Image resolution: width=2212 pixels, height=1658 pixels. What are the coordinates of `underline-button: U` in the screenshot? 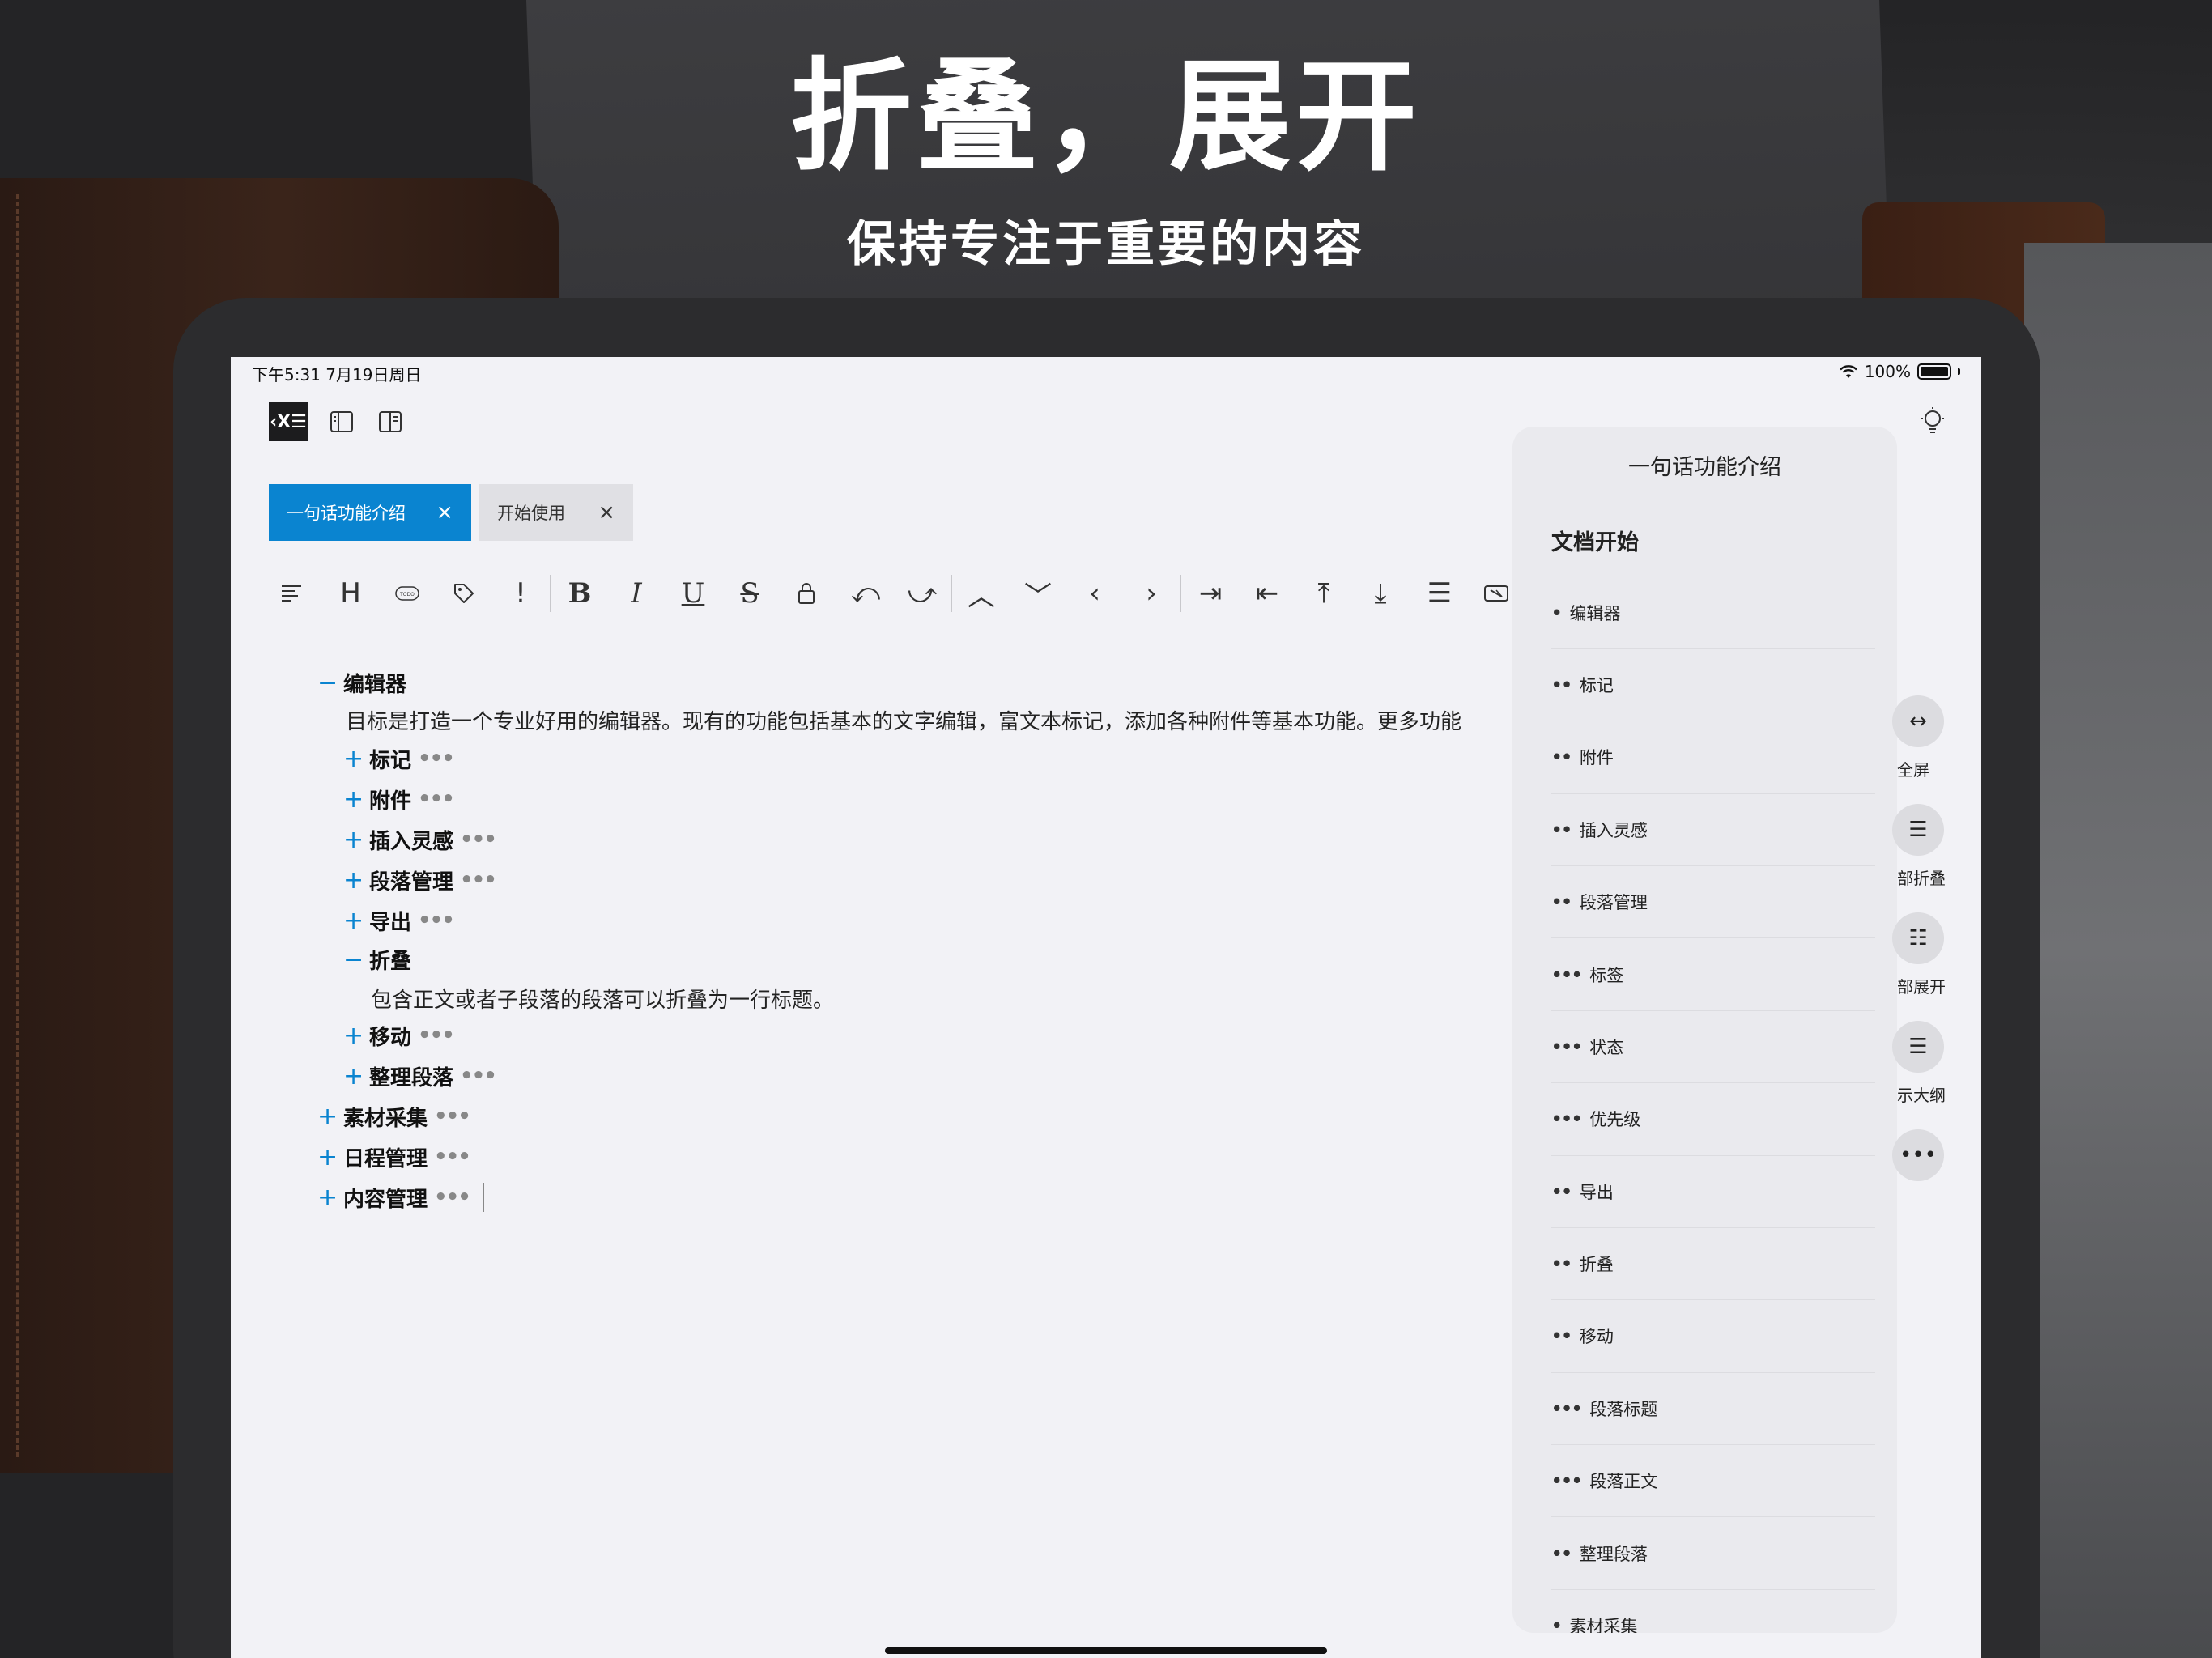 It's located at (693, 593).